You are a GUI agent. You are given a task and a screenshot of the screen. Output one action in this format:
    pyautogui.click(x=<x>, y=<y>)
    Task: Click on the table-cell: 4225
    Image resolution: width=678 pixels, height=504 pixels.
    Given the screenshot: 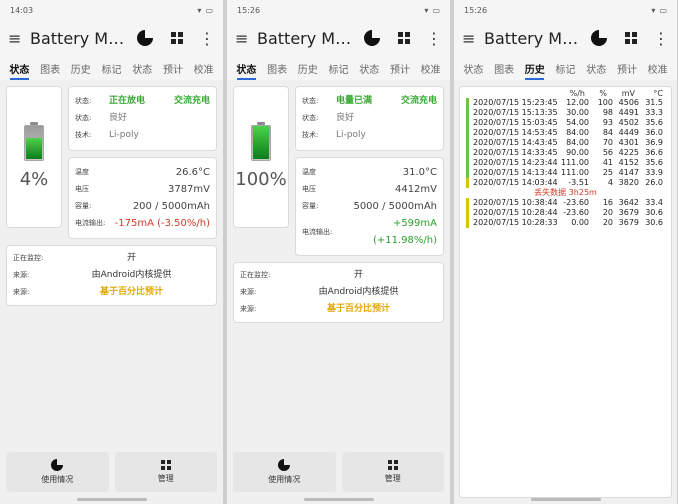 What is the action you would take?
    pyautogui.click(x=628, y=152)
    